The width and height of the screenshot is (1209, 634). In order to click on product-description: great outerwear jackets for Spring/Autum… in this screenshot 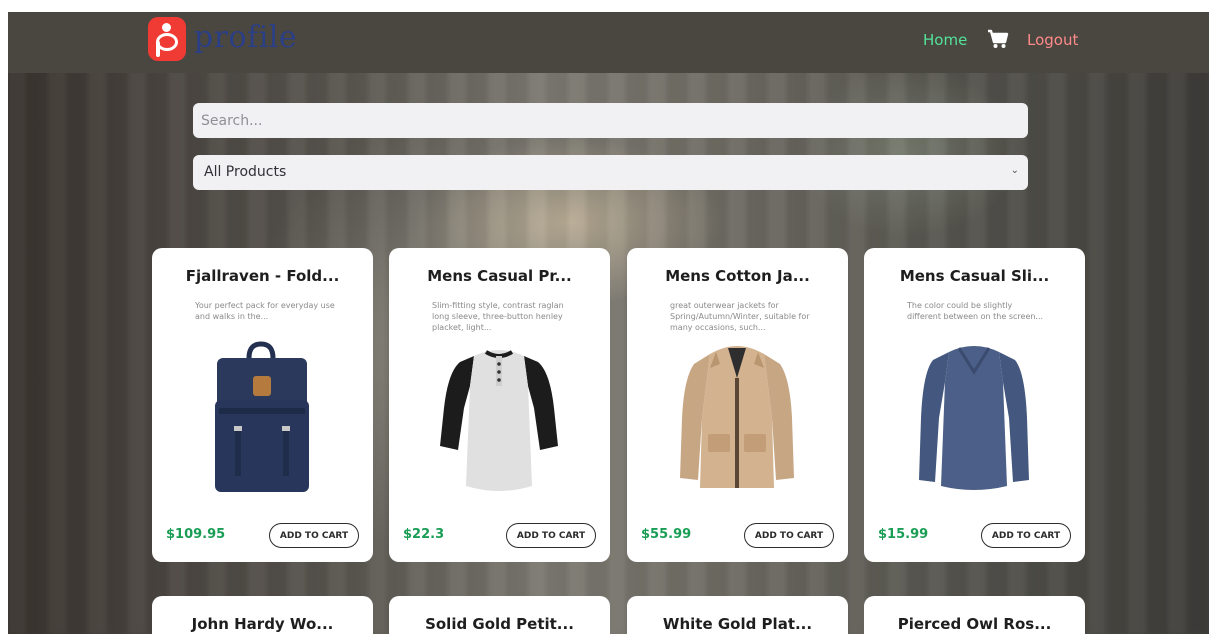, I will do `click(740, 316)`.